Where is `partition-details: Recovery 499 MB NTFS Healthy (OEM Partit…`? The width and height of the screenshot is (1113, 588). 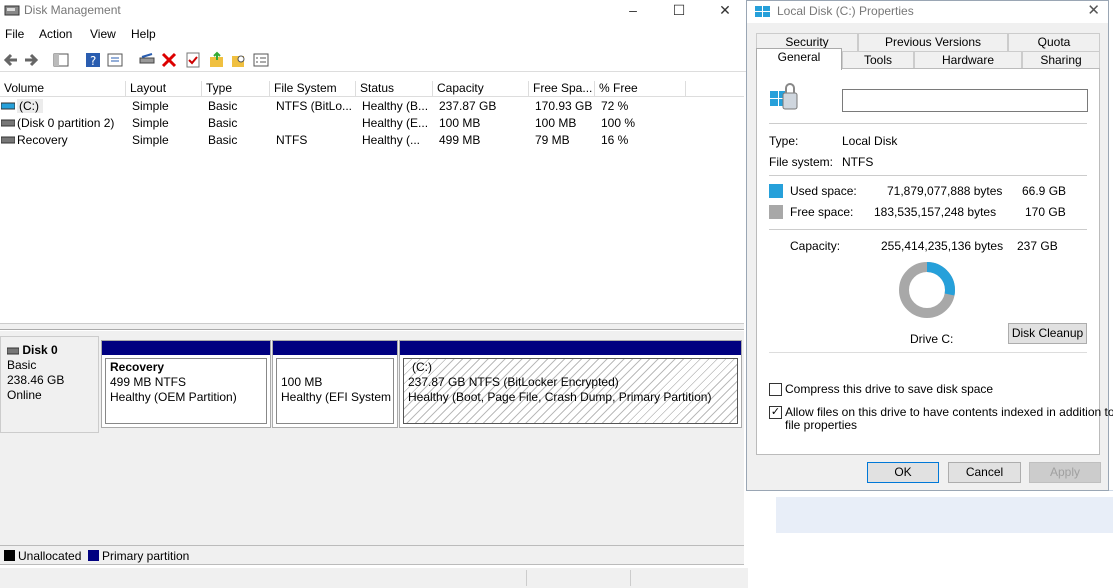 partition-details: Recovery 499 MB NTFS Healthy (OEM Partit… is located at coordinates (186, 391).